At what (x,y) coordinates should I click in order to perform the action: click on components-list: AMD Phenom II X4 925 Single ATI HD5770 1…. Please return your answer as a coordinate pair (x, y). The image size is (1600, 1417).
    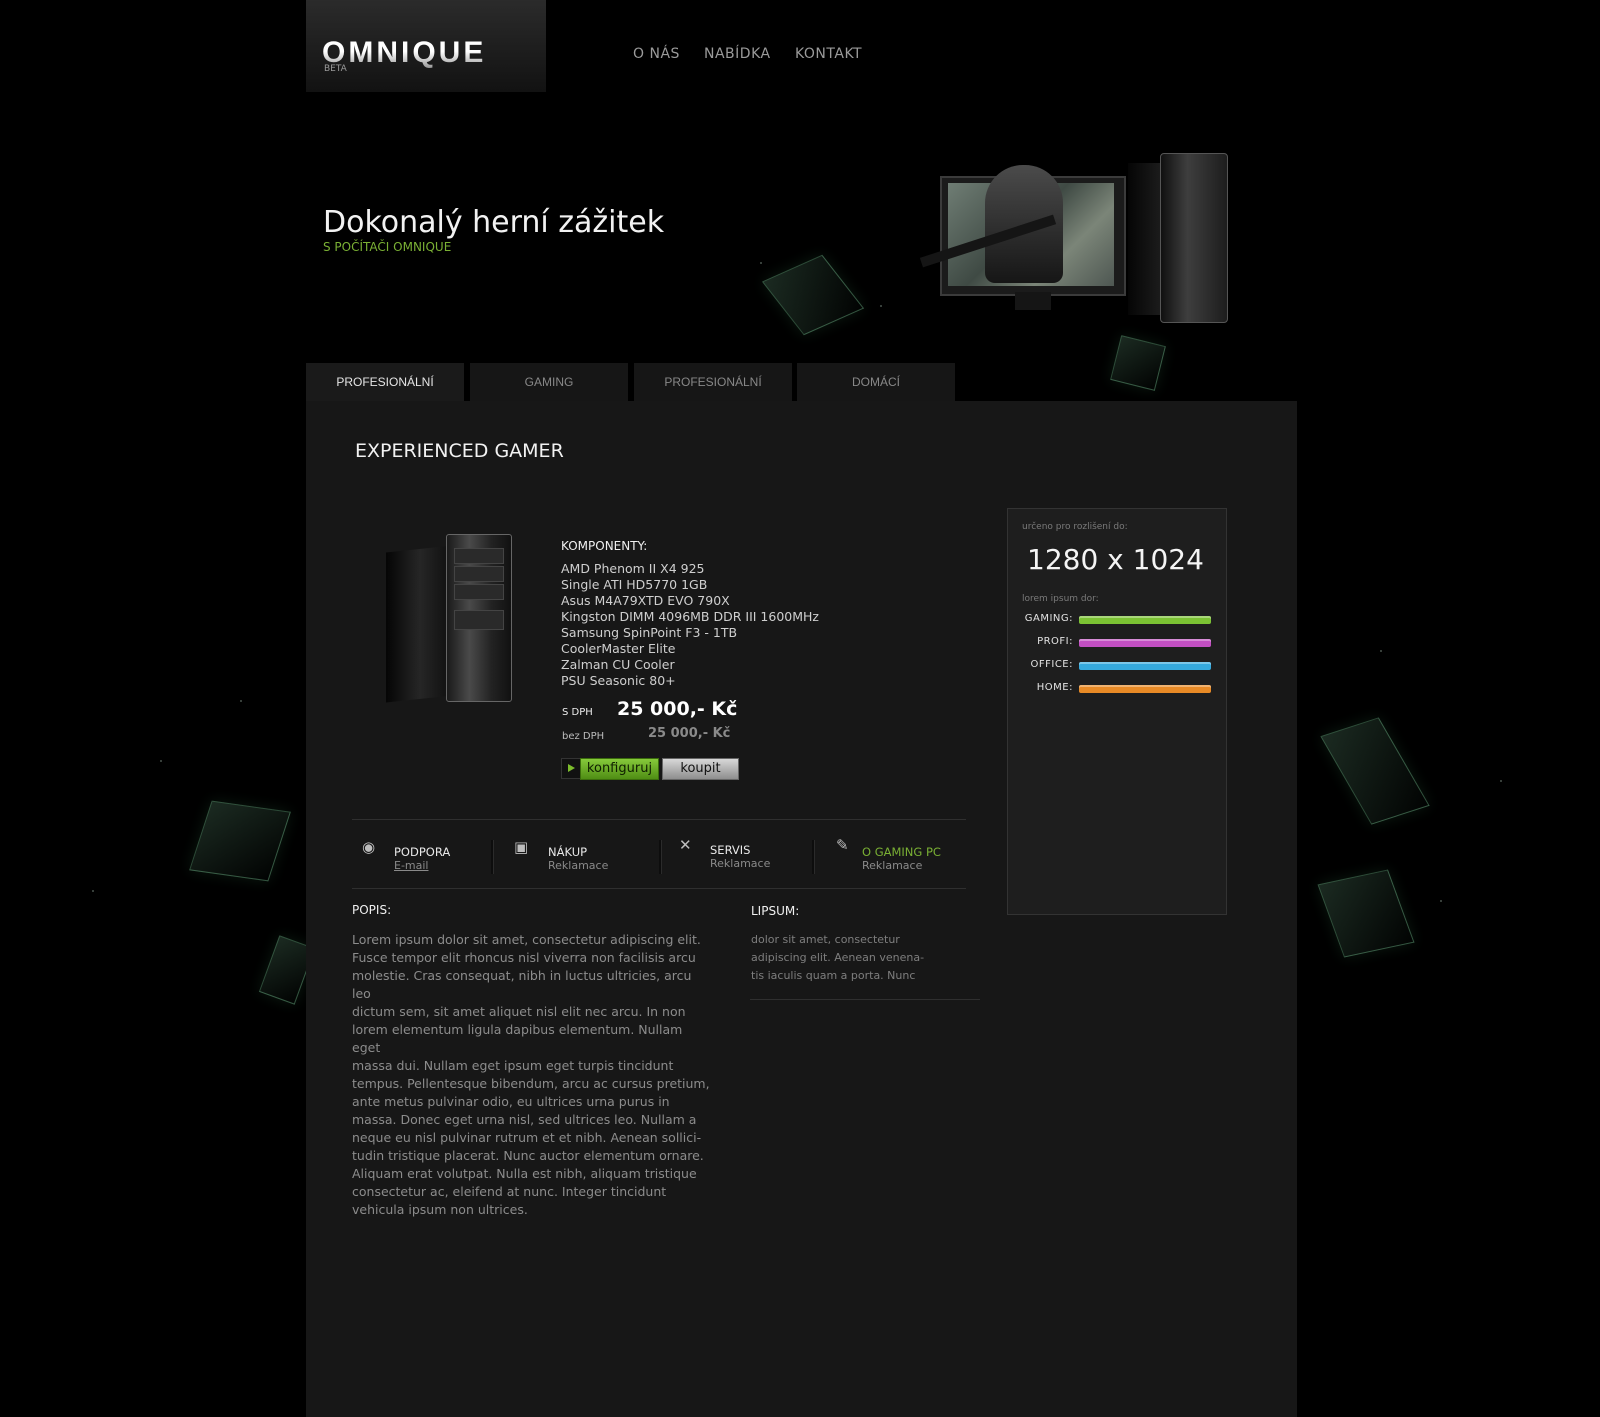
    Looking at the image, I should click on (690, 625).